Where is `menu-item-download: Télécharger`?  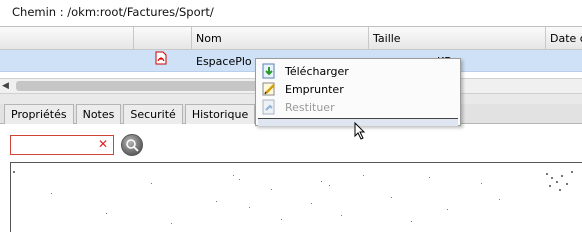
menu-item-download: Télécharger is located at coordinates (358, 71).